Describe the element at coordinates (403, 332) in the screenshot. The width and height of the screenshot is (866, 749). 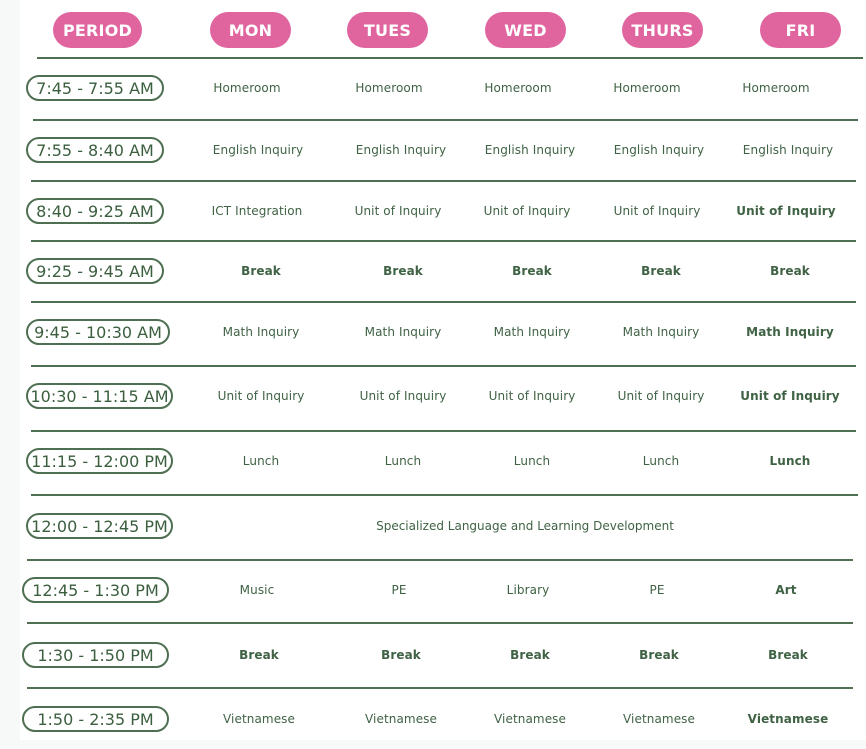
I see `class-cell-tues: Math Inquiry` at that location.